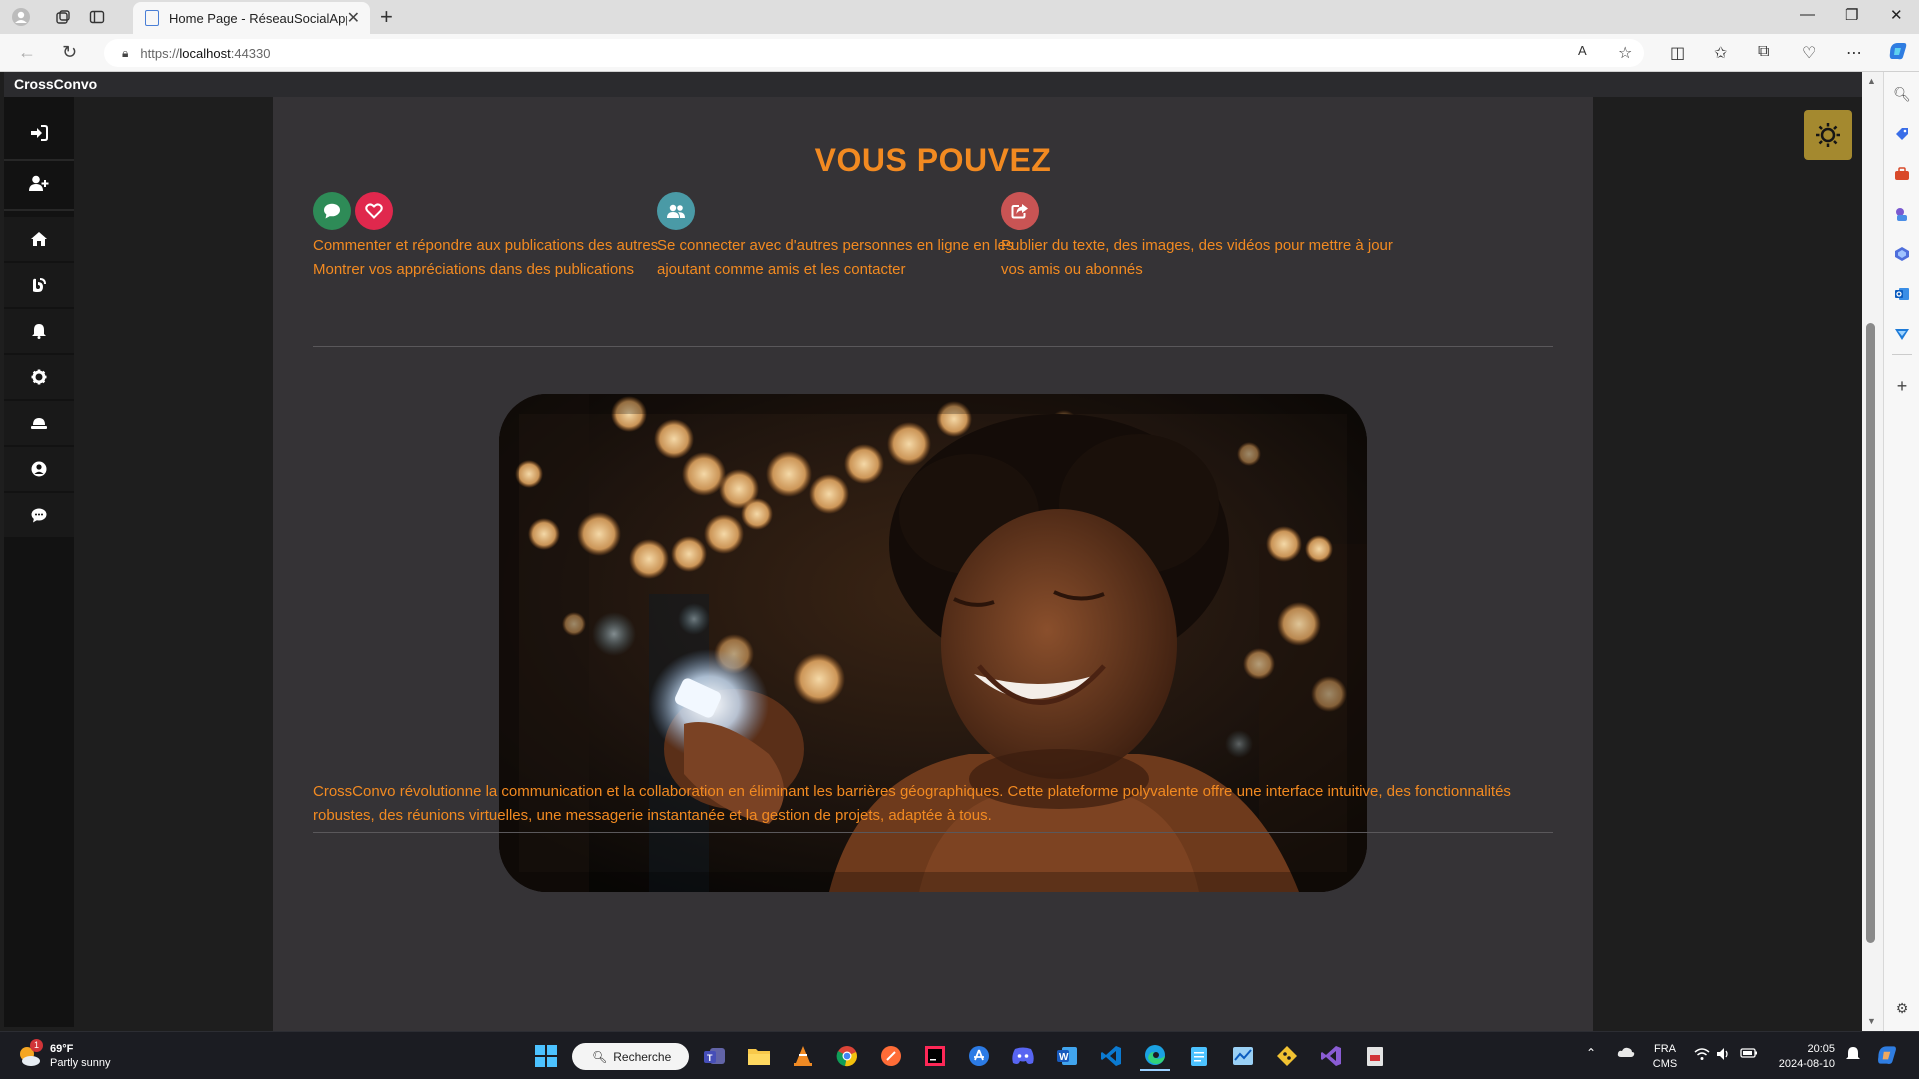 The height and width of the screenshot is (1079, 1919). I want to click on vscode-icon, so click(1111, 1056).